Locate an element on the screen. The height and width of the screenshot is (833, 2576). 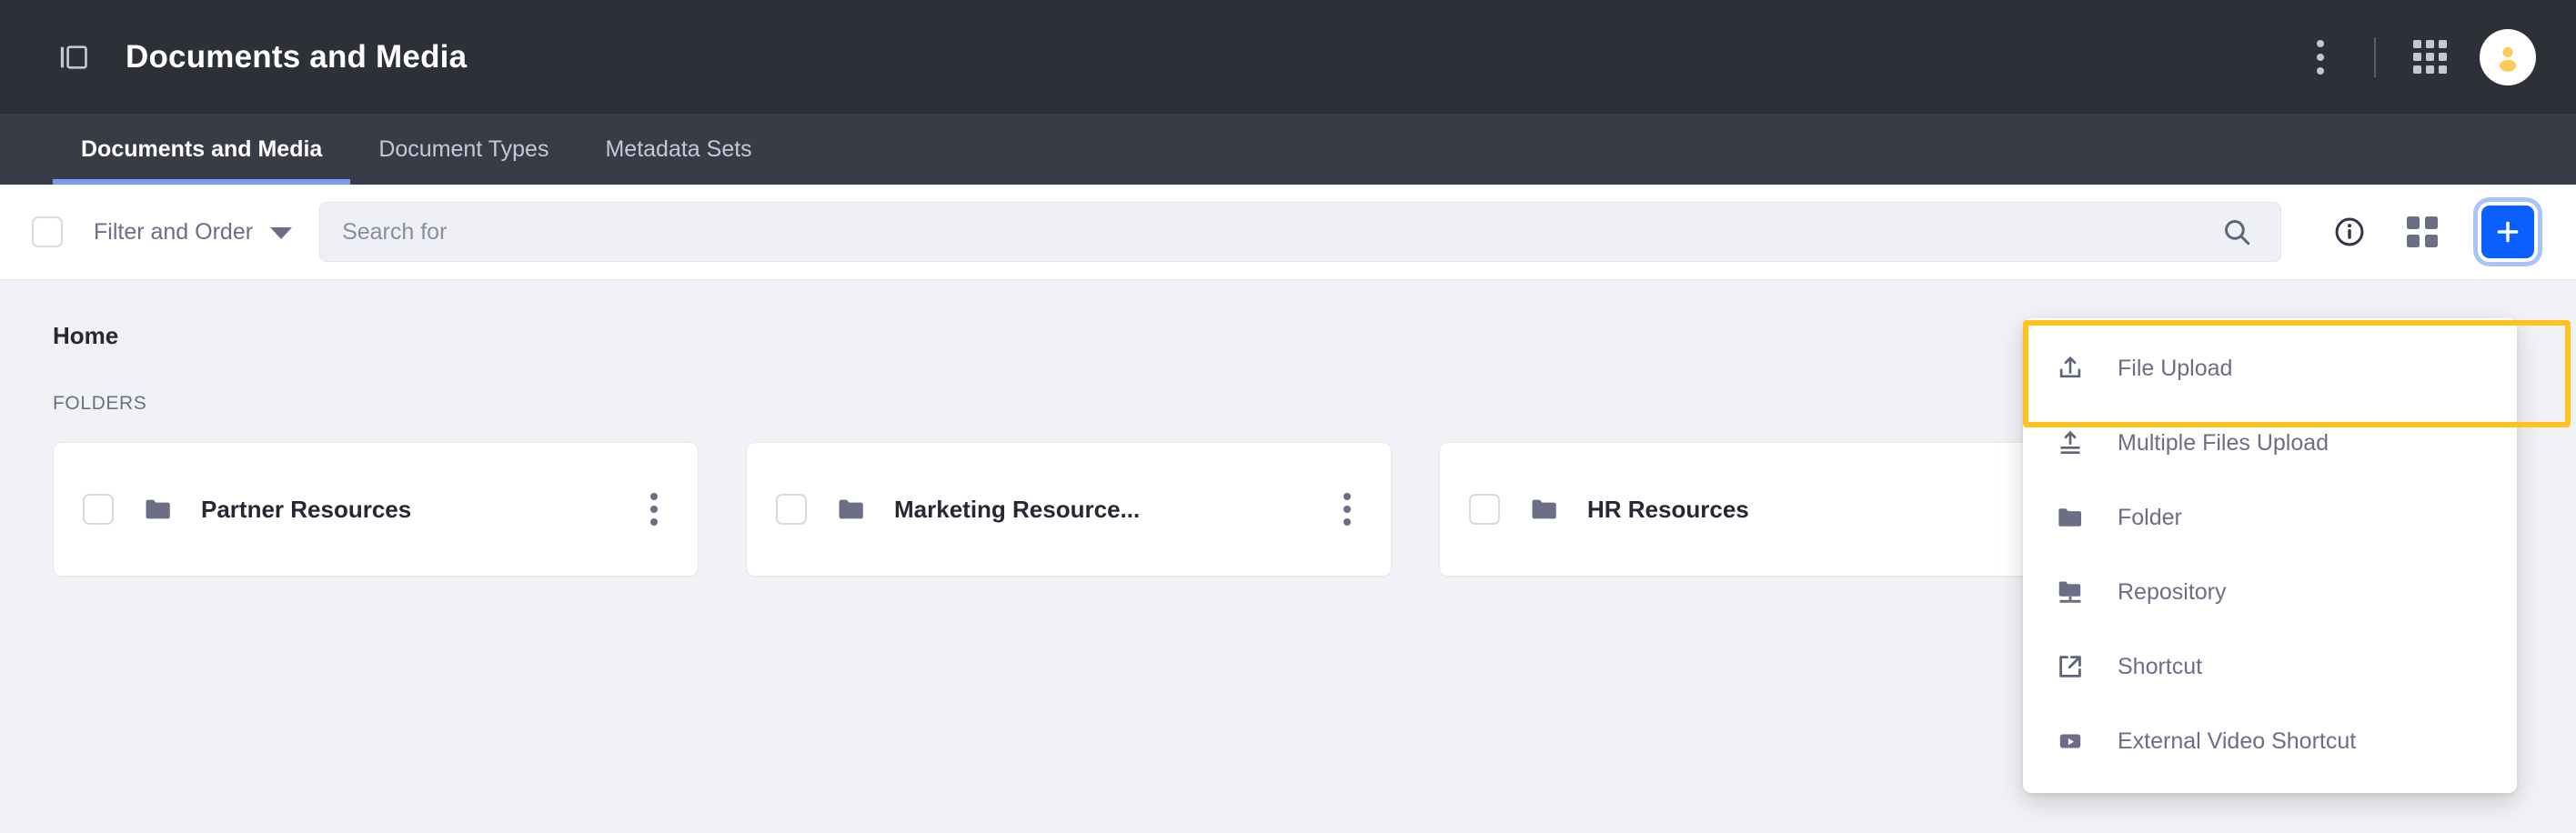
tab-document-types: Document Types is located at coordinates (463, 150).